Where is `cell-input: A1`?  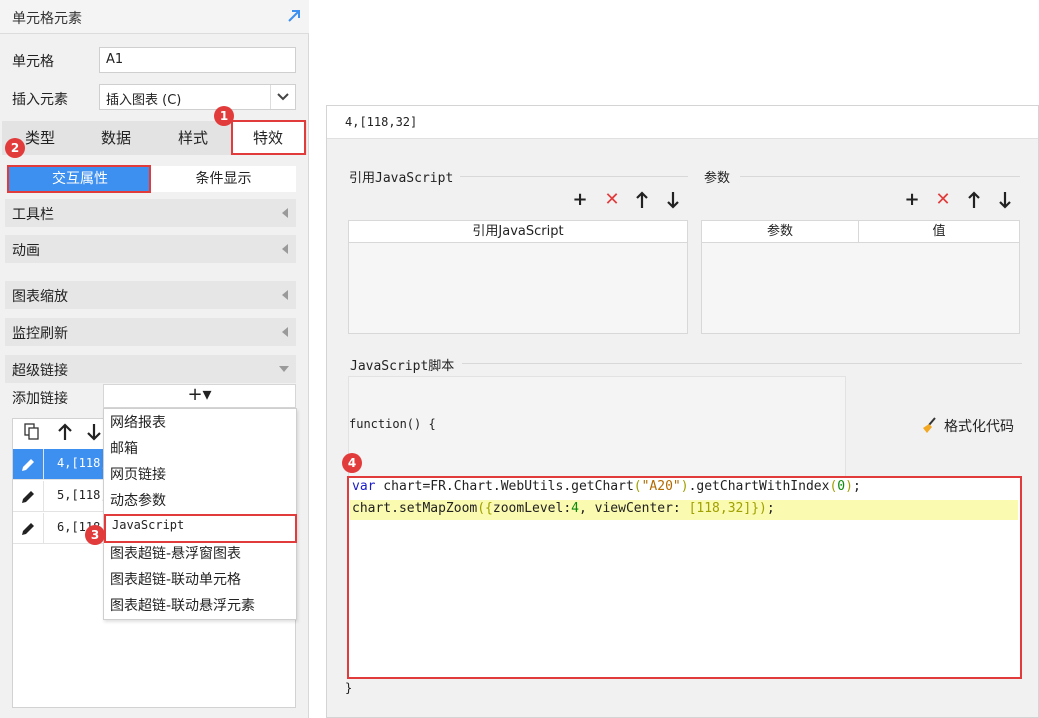
cell-input: A1 is located at coordinates (197, 60).